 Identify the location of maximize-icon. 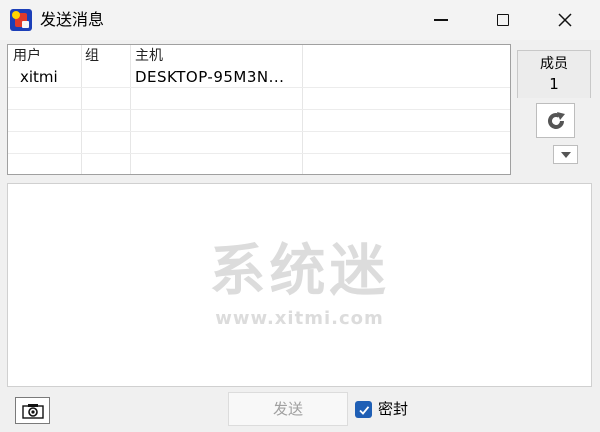
(503, 20).